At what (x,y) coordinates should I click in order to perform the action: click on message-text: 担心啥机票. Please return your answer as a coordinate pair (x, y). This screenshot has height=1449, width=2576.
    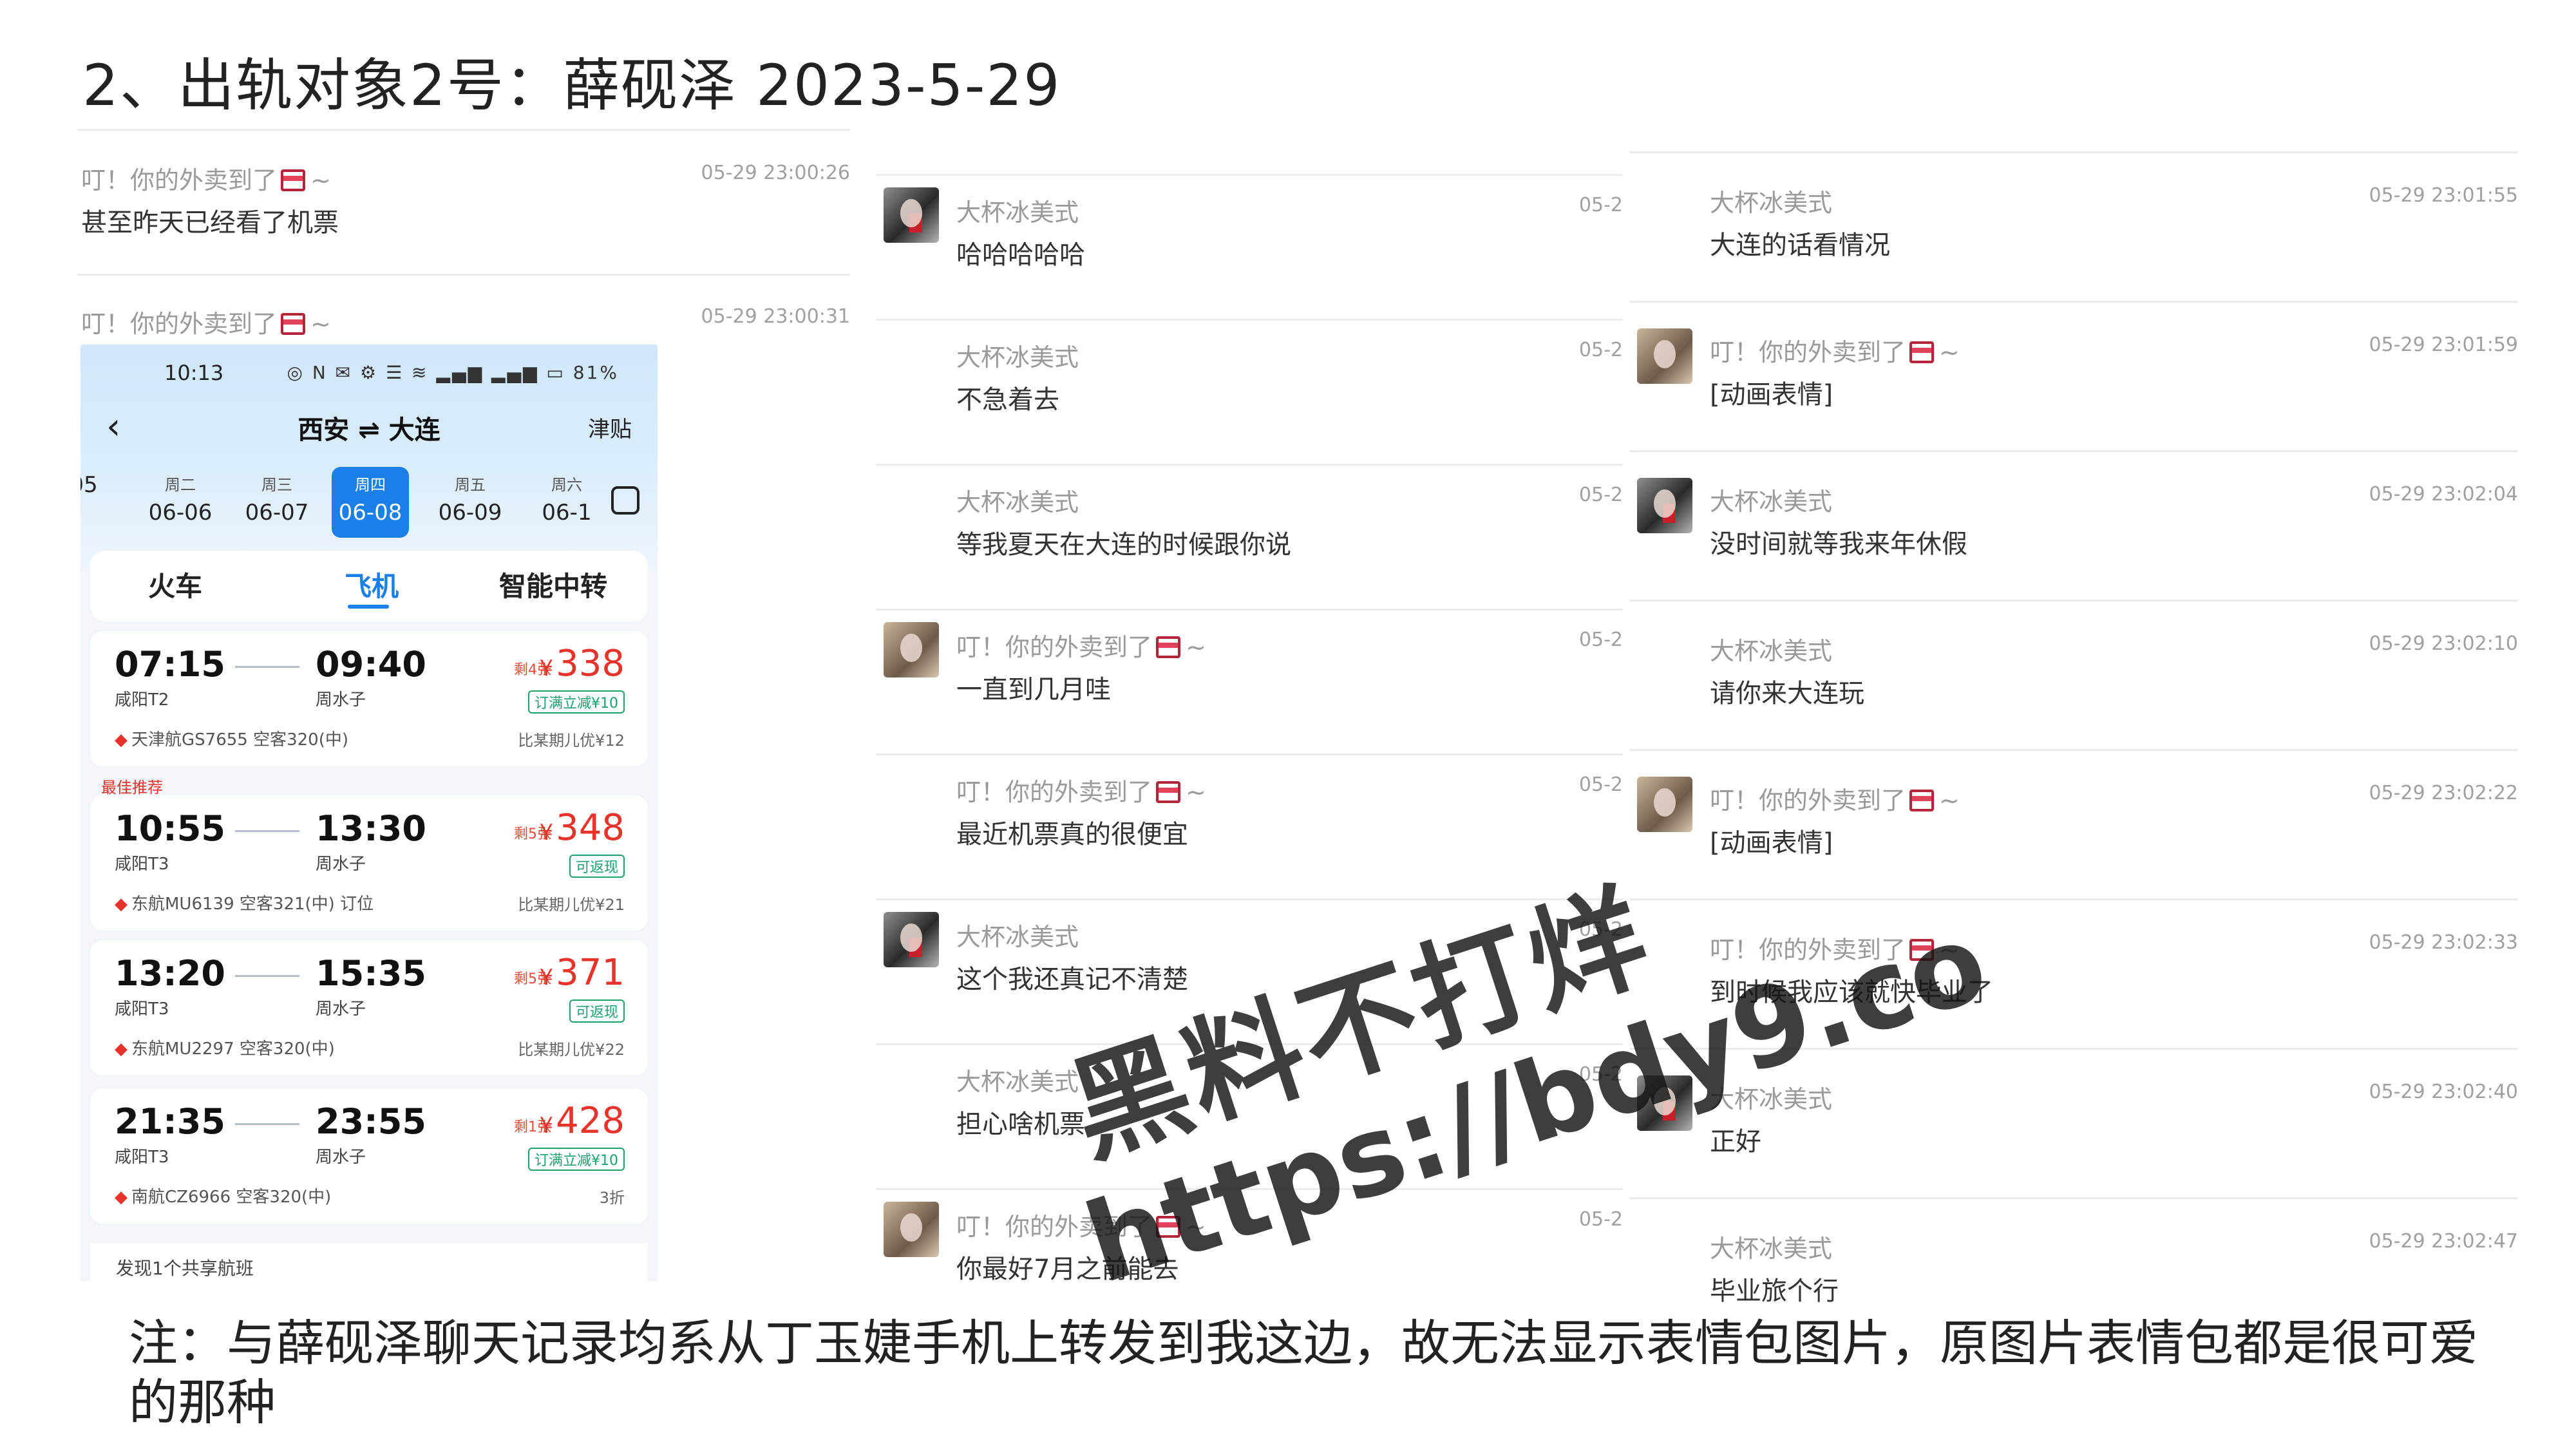
    Looking at the image, I should click on (1020, 1125).